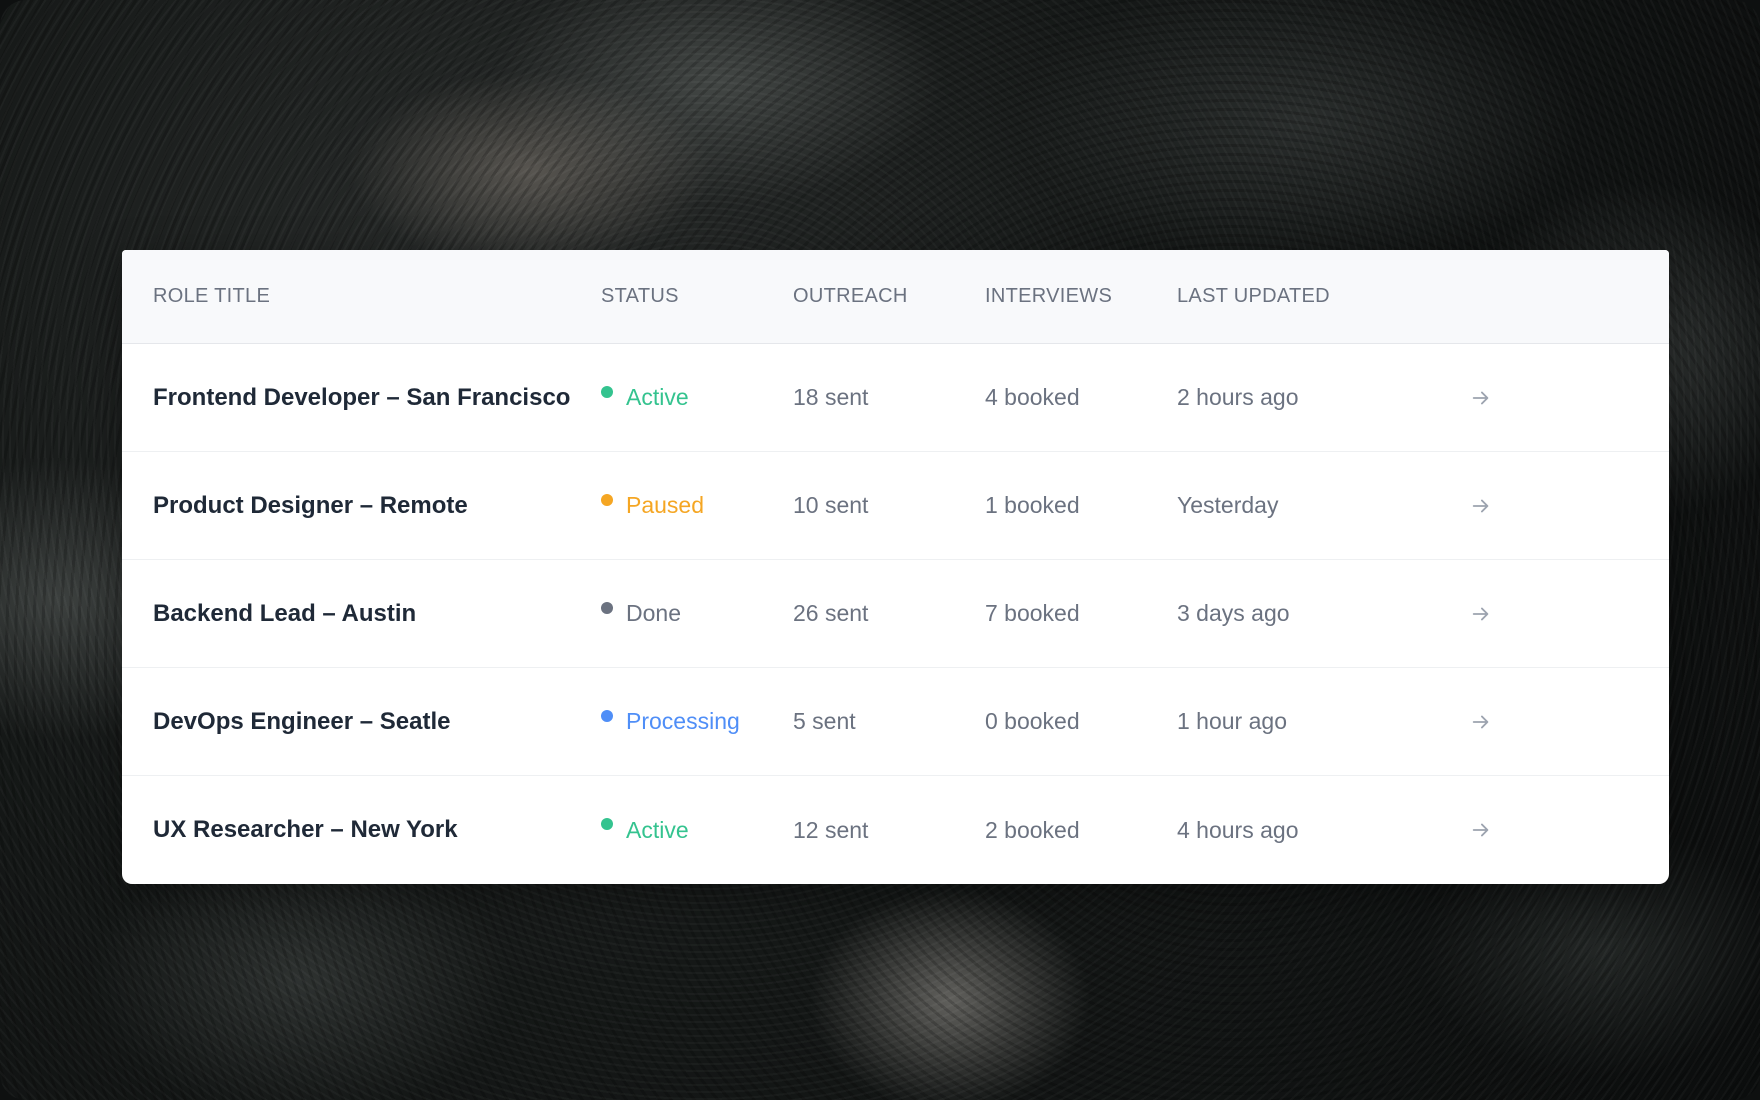 The height and width of the screenshot is (1100, 1760). I want to click on role-title: DevOps Engineer – Seatle, so click(302, 721).